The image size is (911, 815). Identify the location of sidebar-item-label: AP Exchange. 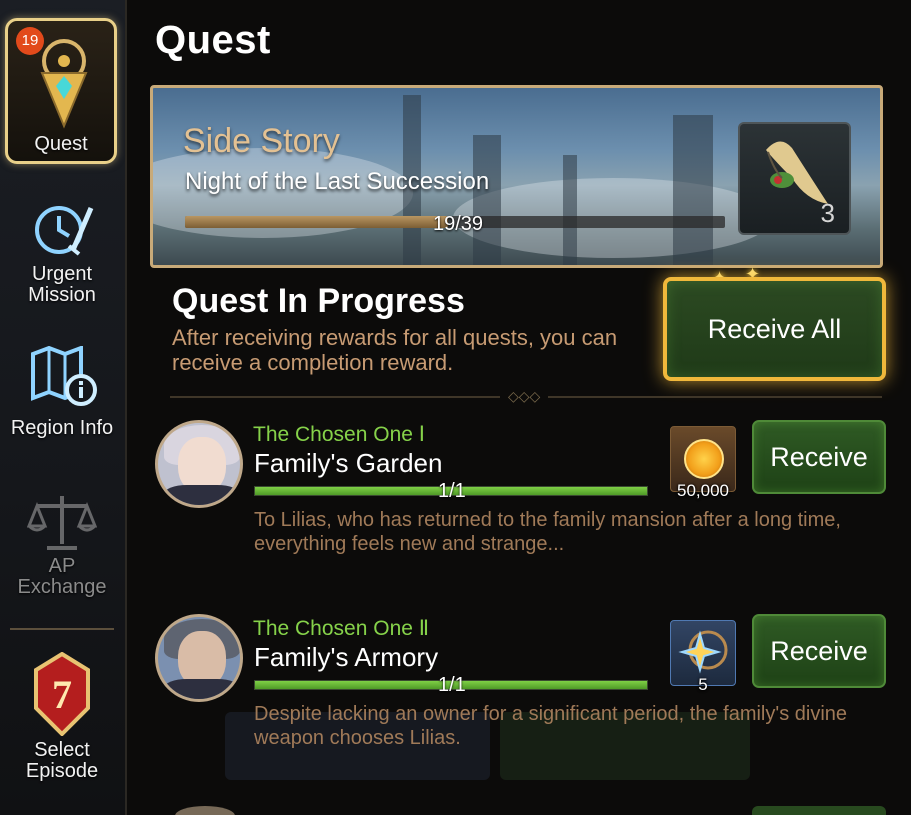
(62, 576).